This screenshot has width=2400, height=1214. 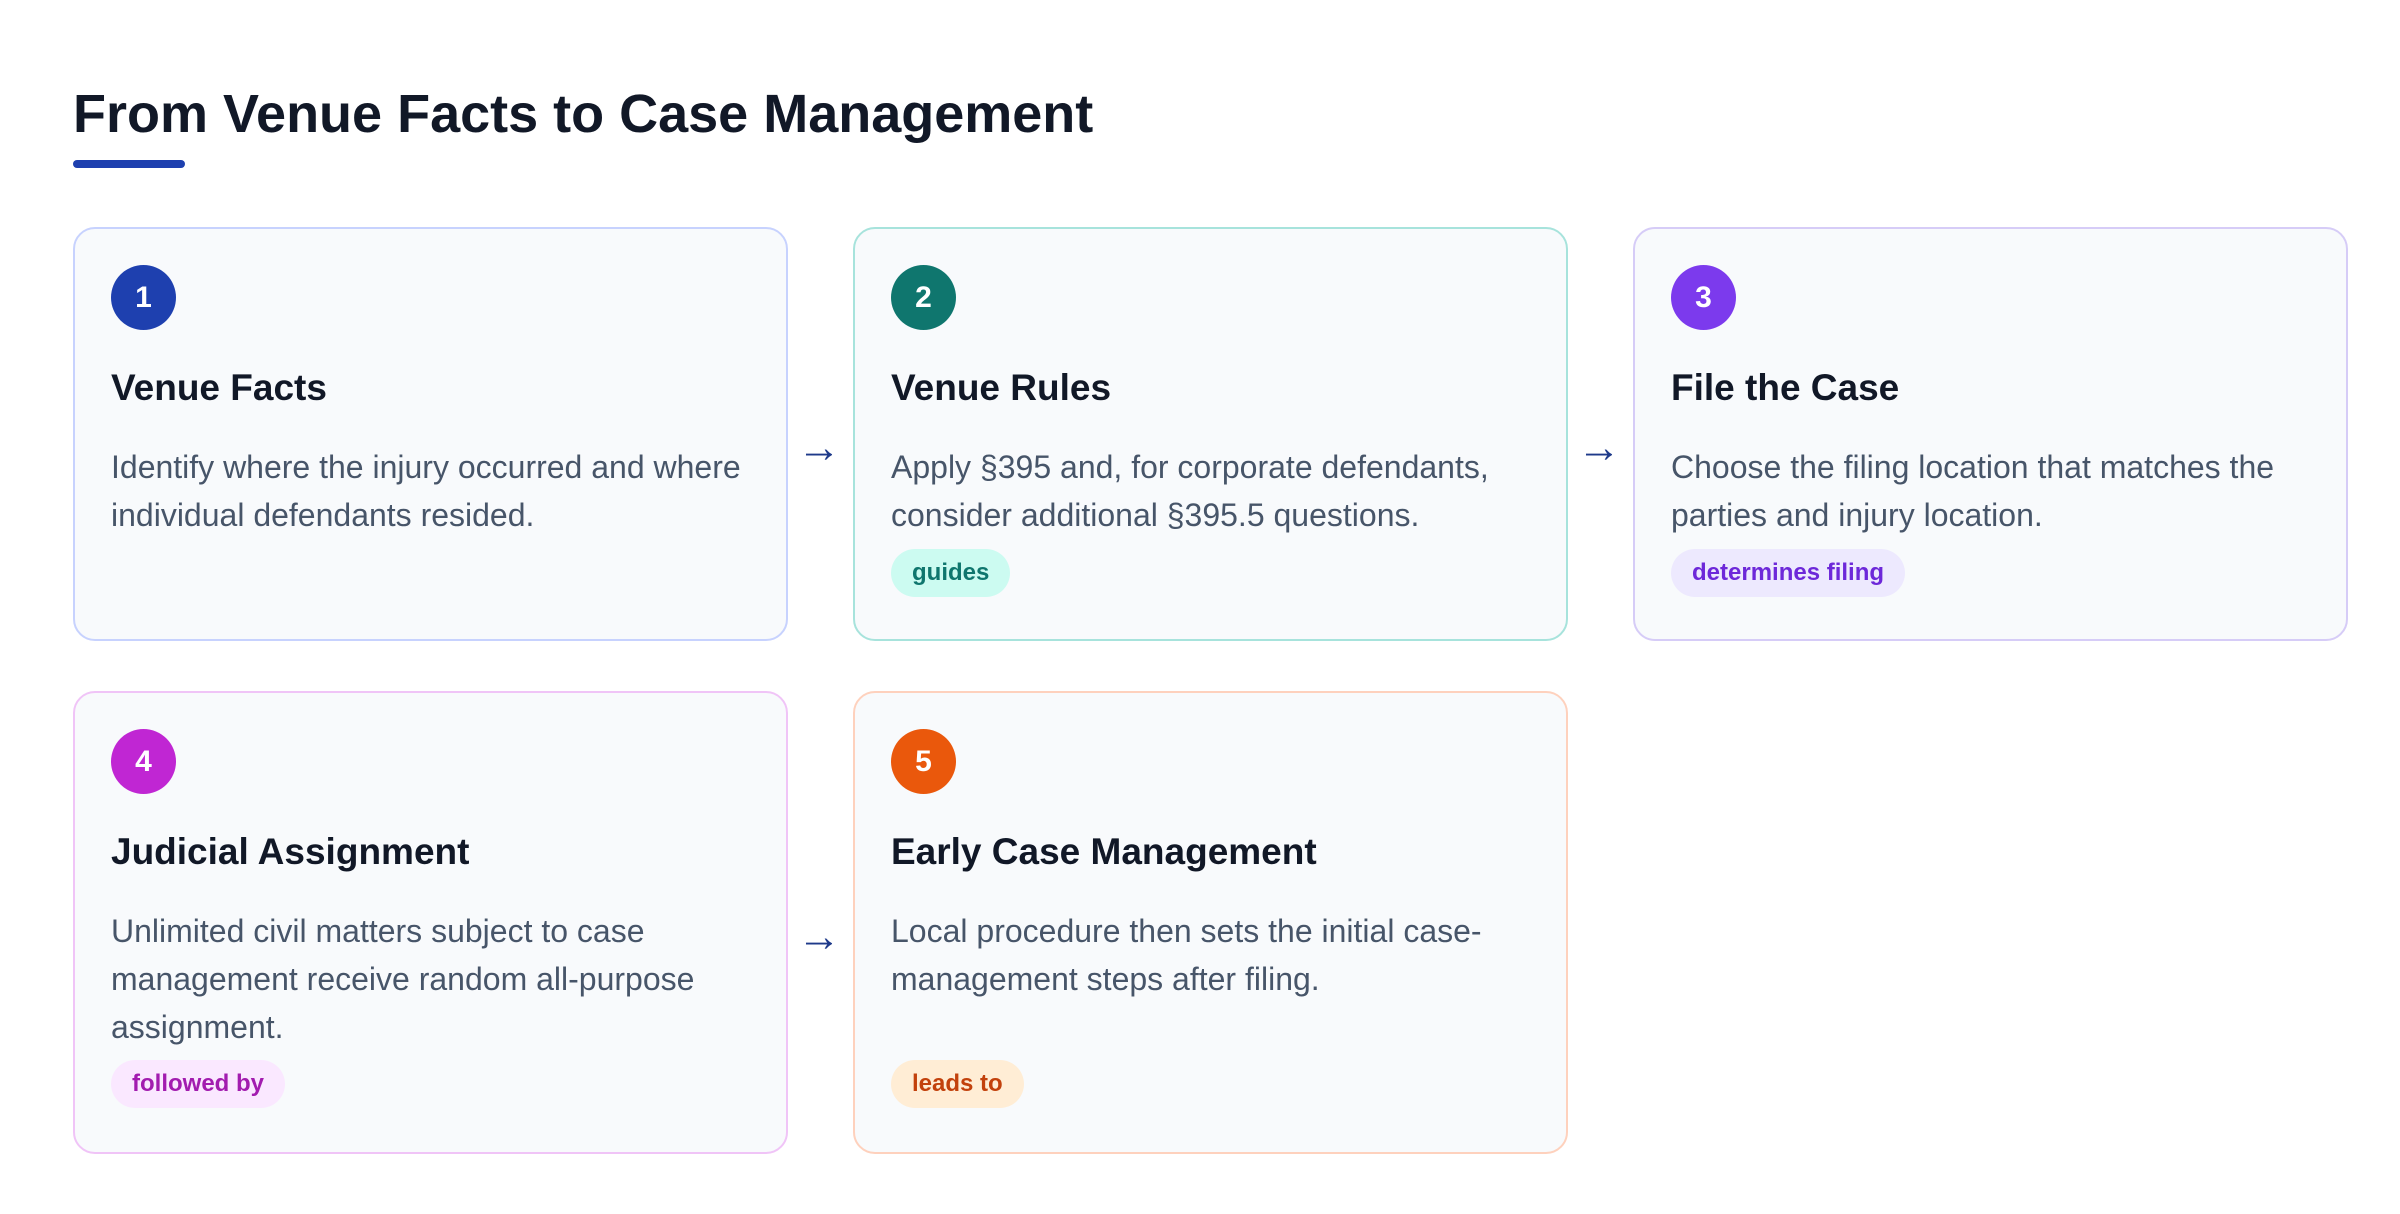 What do you see at coordinates (583, 114) in the screenshot?
I see `page-title: From Venue Facts to Case Management` at bounding box center [583, 114].